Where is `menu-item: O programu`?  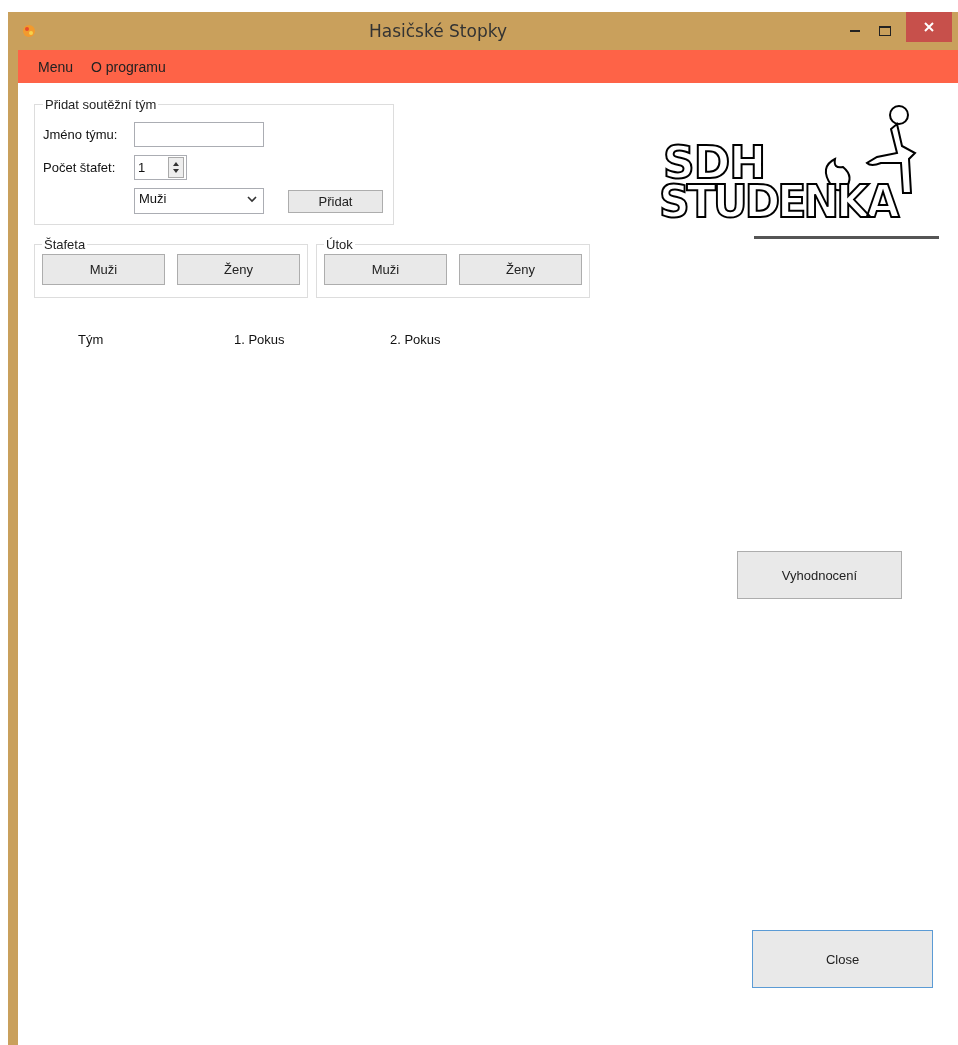 menu-item: O programu is located at coordinates (128, 66).